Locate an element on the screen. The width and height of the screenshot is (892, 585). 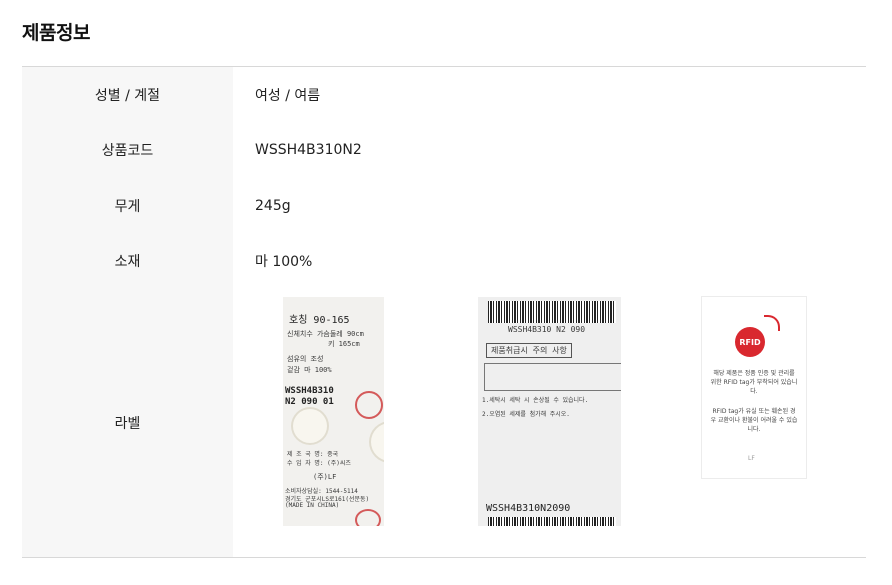
row-label-label: 라벨 is located at coordinates (127, 423).